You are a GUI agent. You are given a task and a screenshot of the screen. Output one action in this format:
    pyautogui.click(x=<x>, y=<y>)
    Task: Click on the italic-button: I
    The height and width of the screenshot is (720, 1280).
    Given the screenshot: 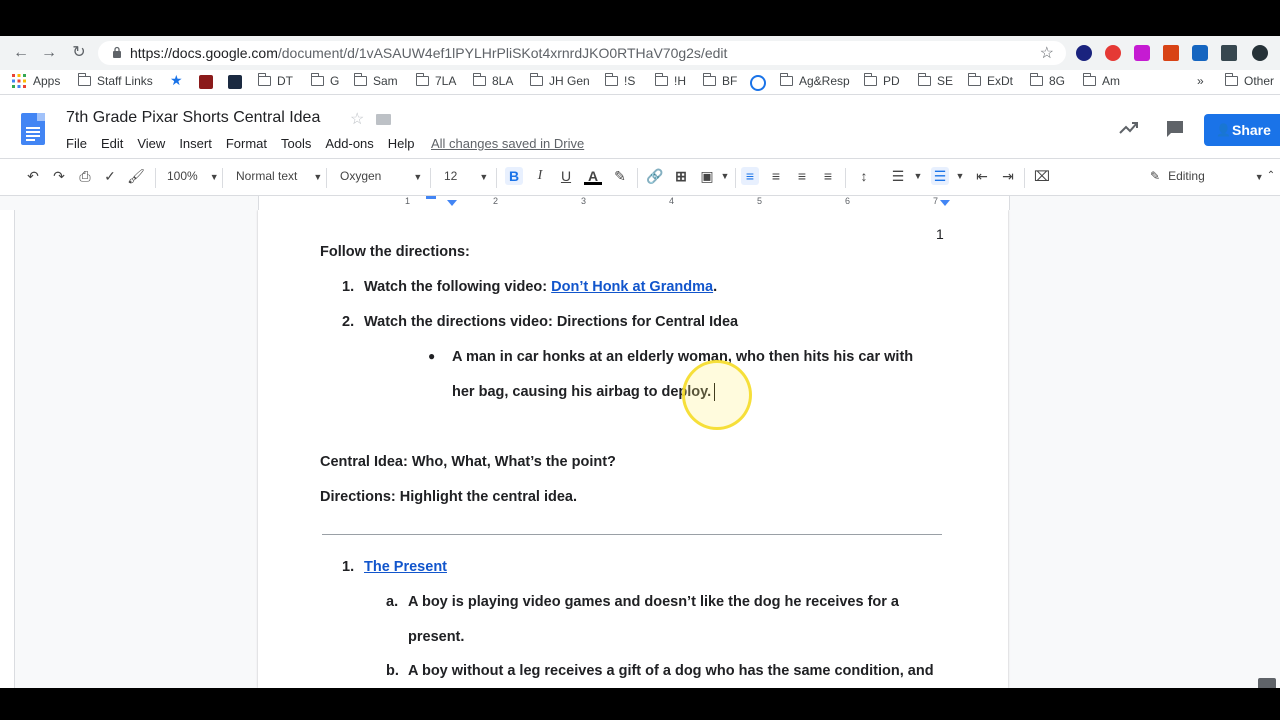 What is the action you would take?
    pyautogui.click(x=540, y=176)
    